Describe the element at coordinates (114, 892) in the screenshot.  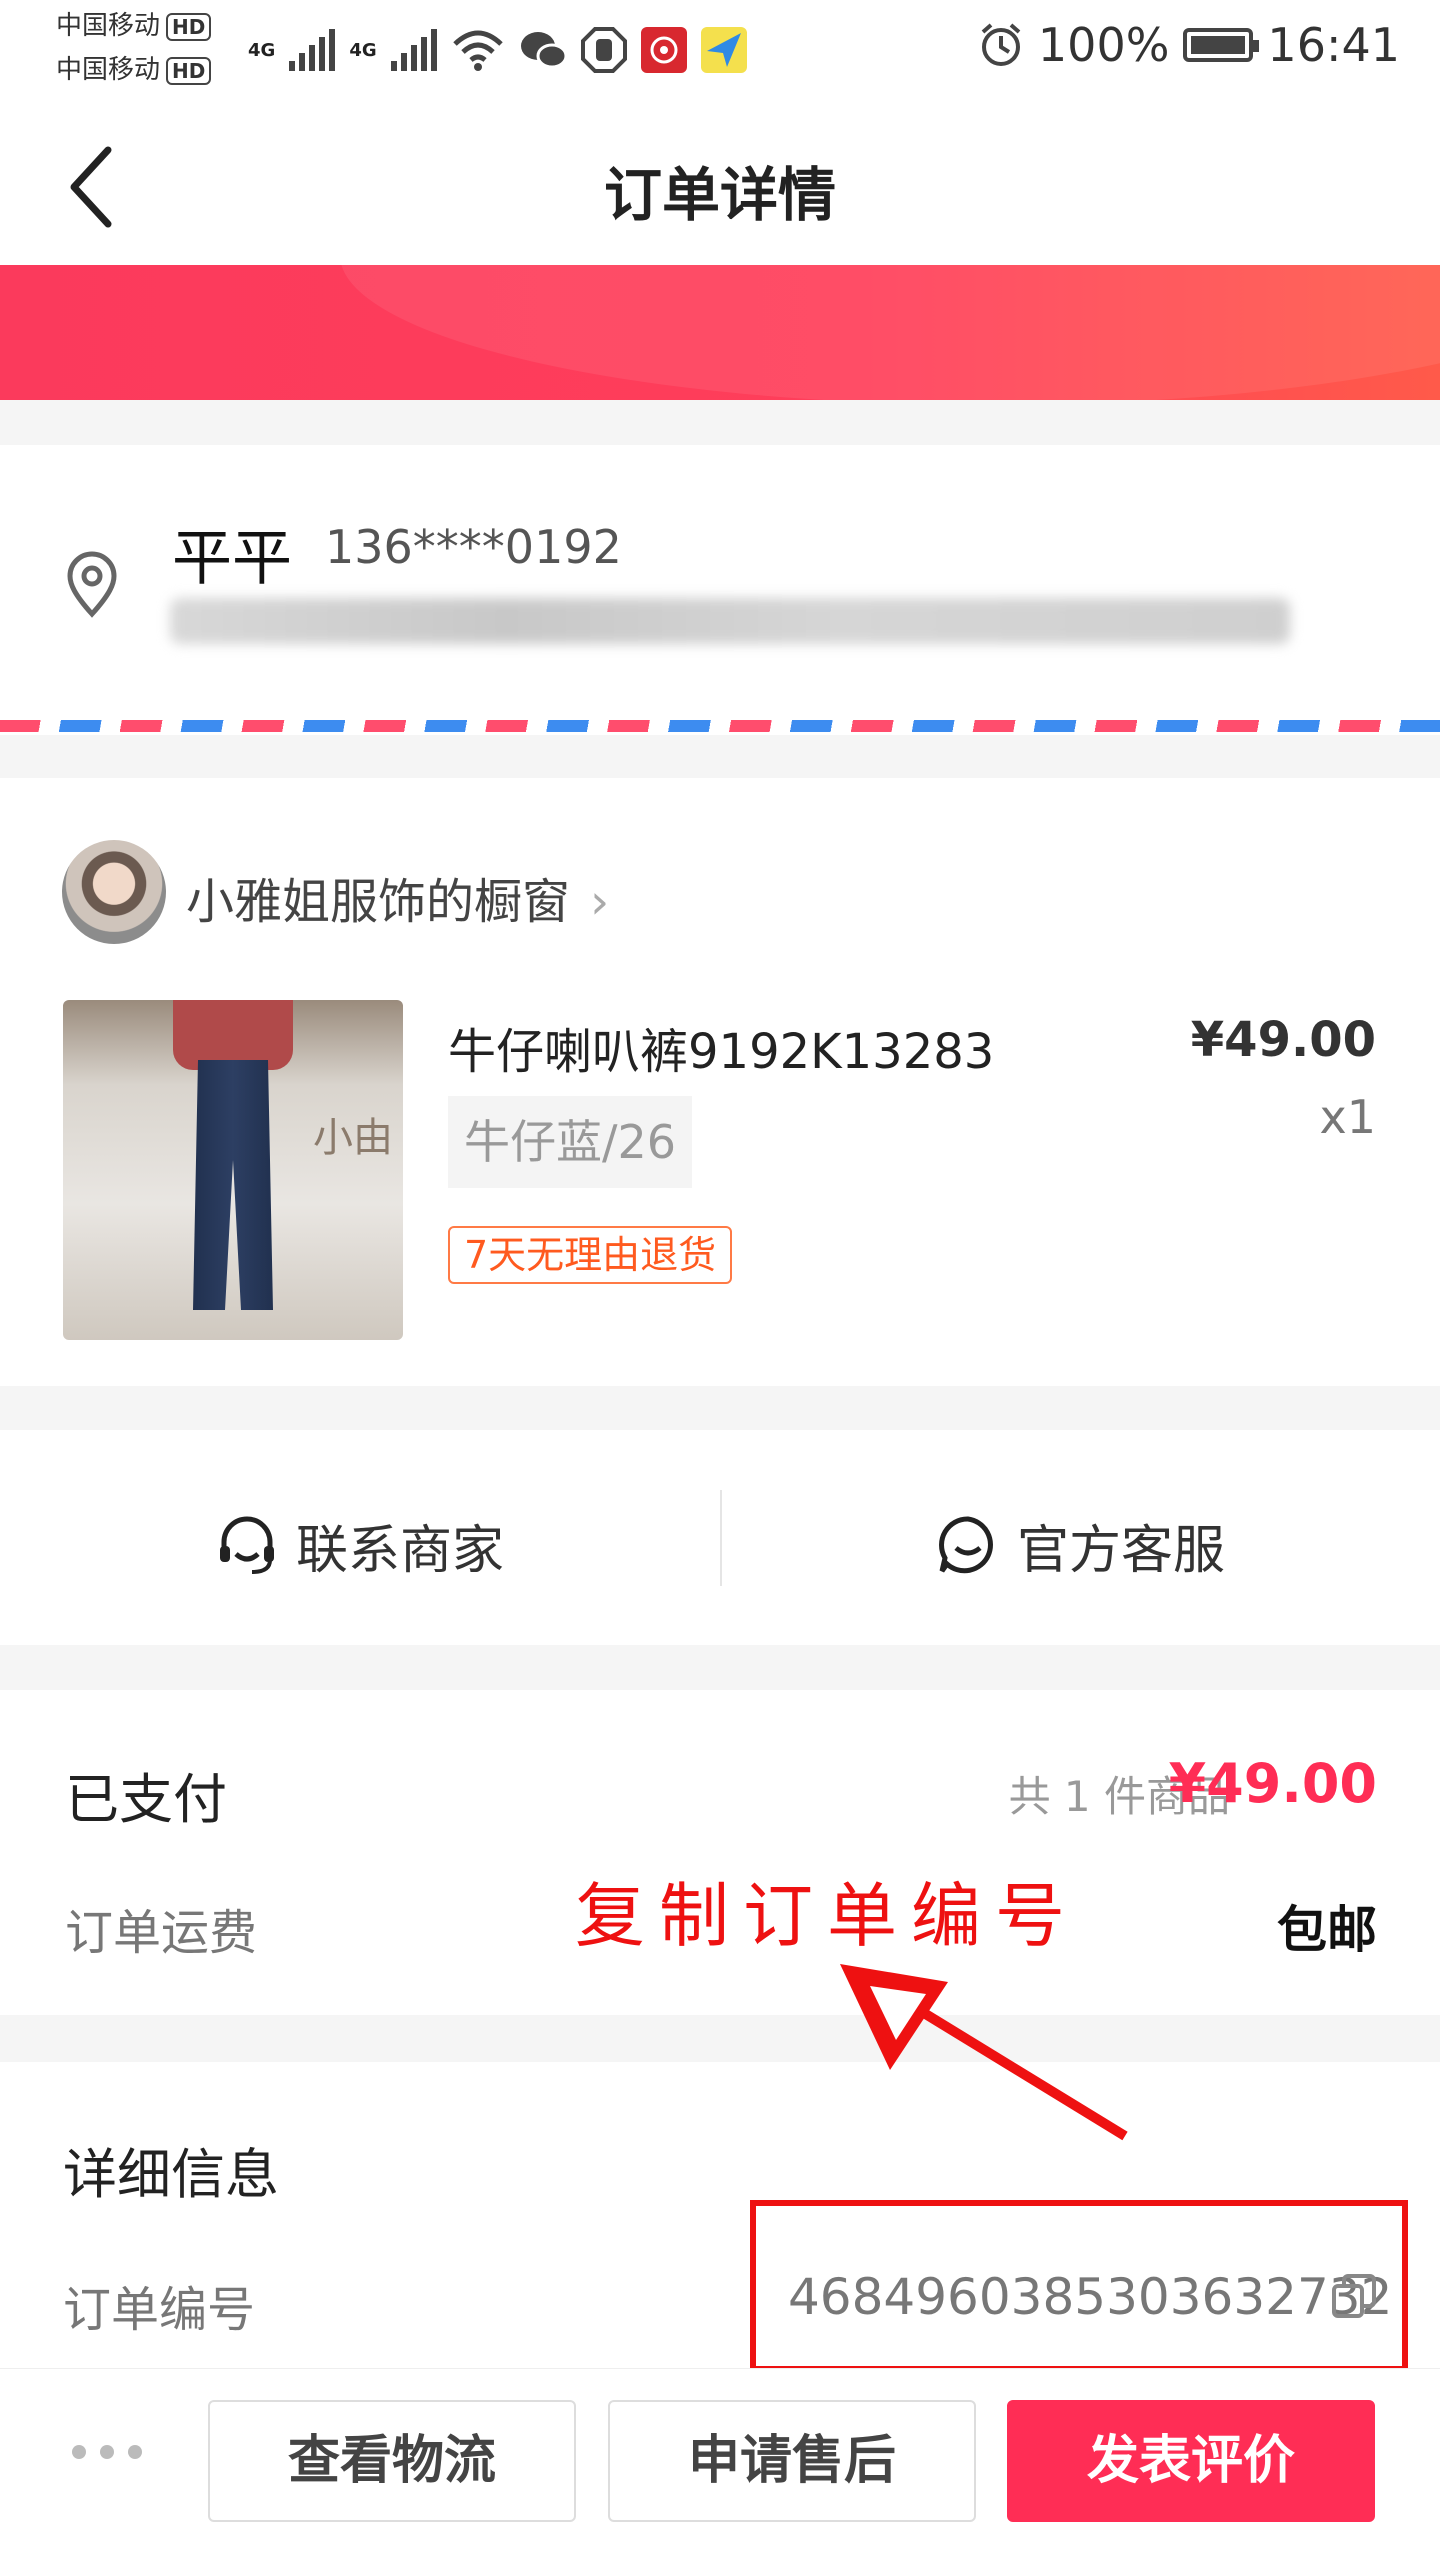
I see `shop-avatar` at that location.